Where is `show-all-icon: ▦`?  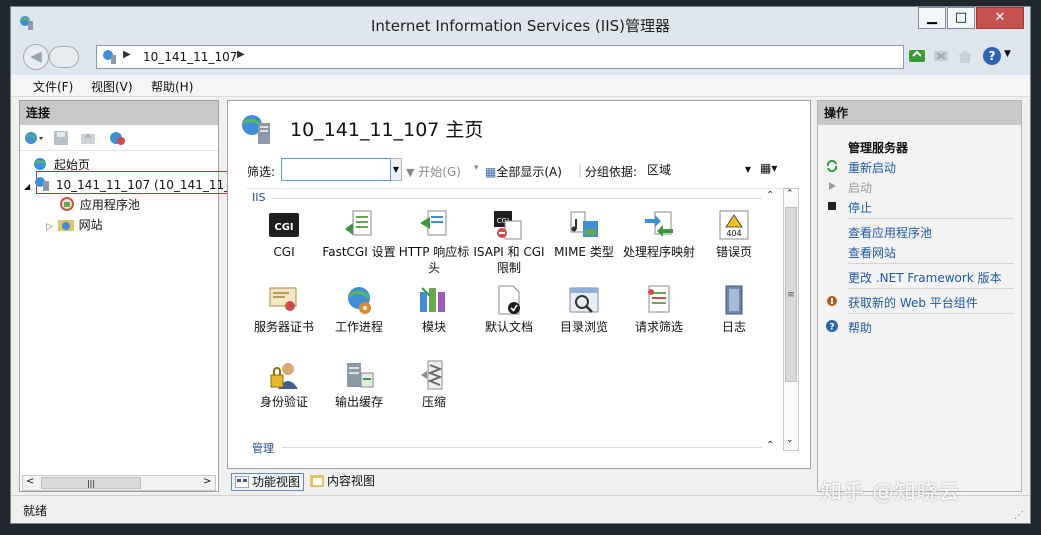 show-all-icon: ▦ is located at coordinates (491, 172).